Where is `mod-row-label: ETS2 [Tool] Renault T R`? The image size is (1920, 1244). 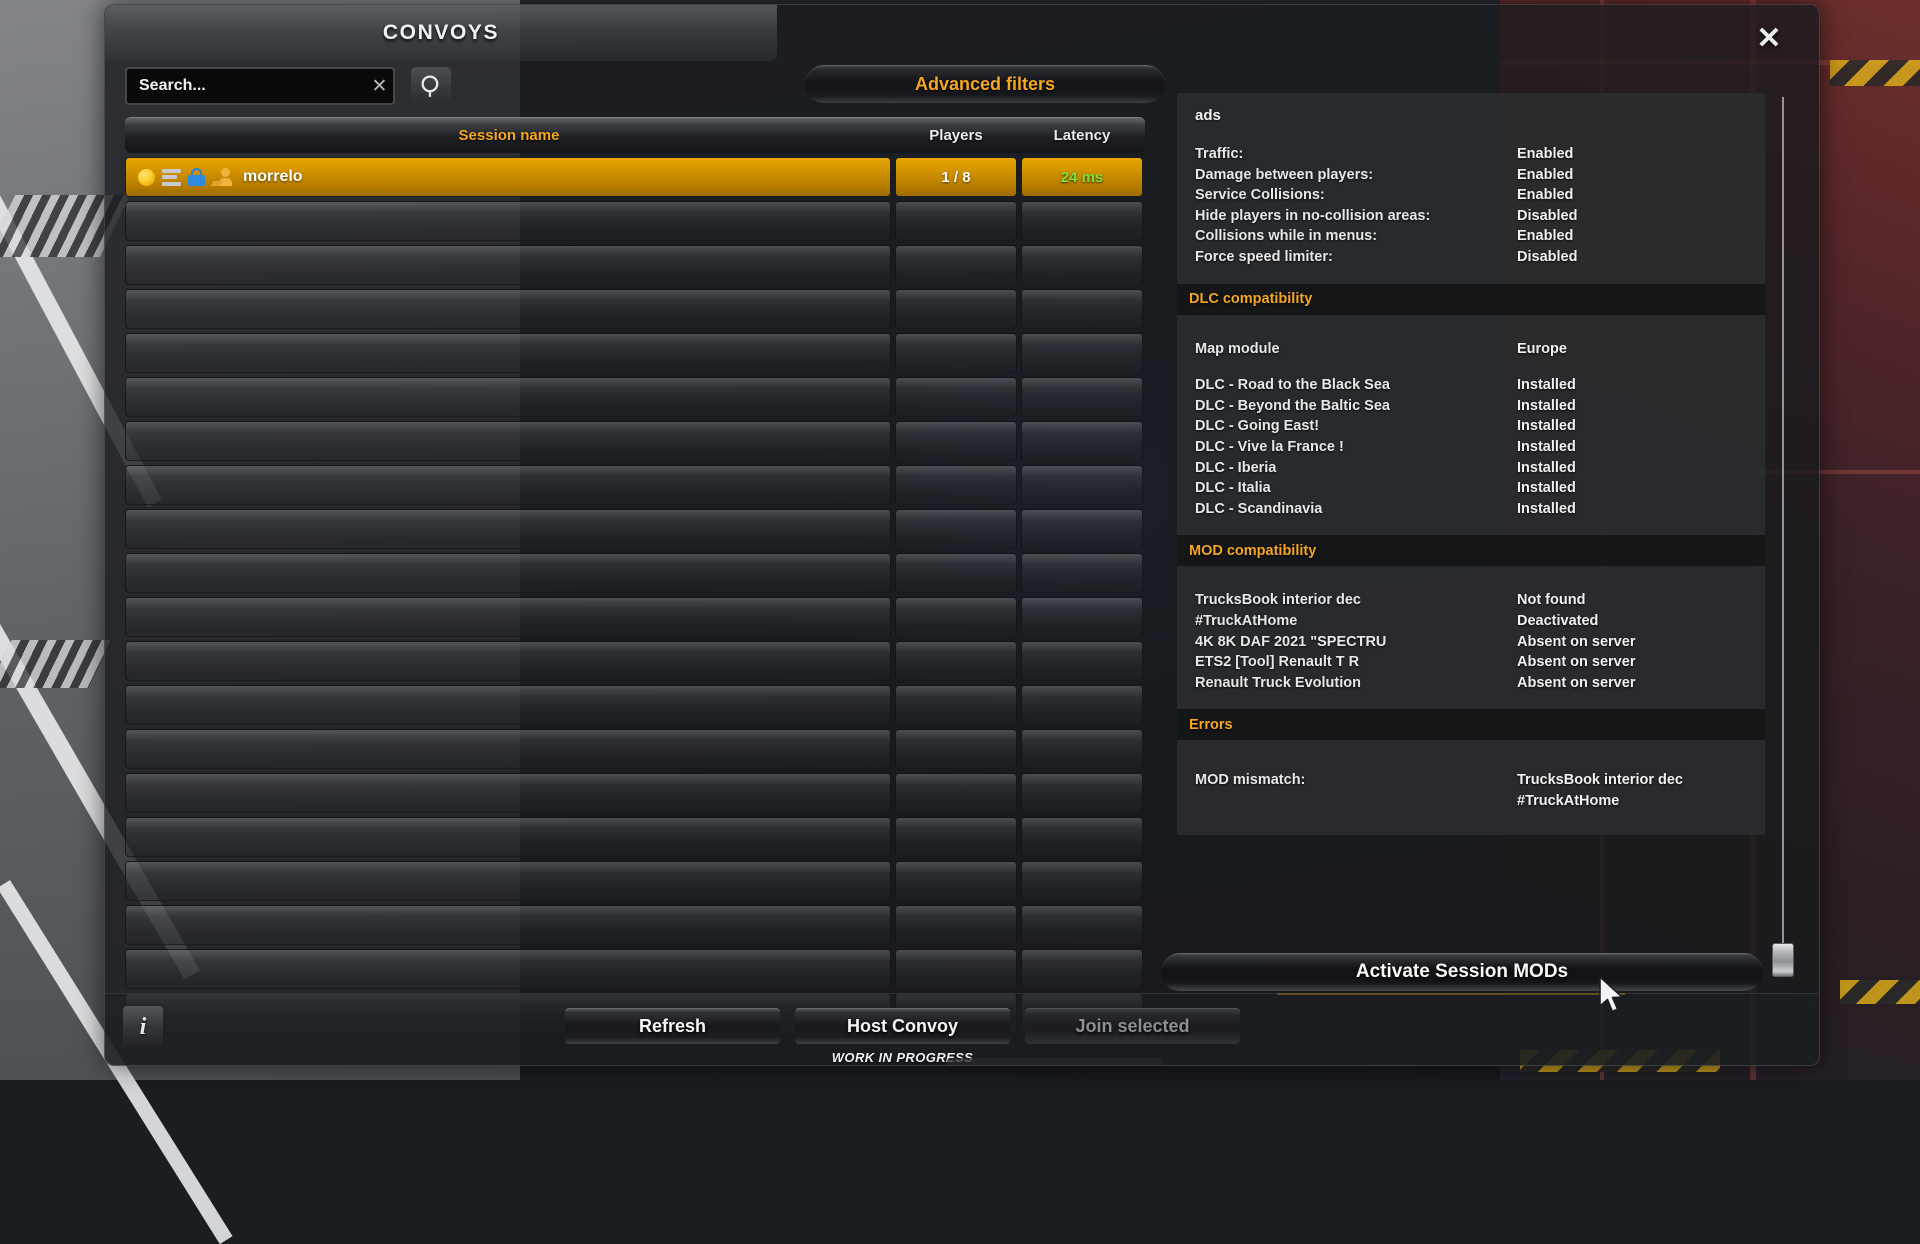 mod-row-label: ETS2 [Tool] Renault T R is located at coordinates (1356, 662).